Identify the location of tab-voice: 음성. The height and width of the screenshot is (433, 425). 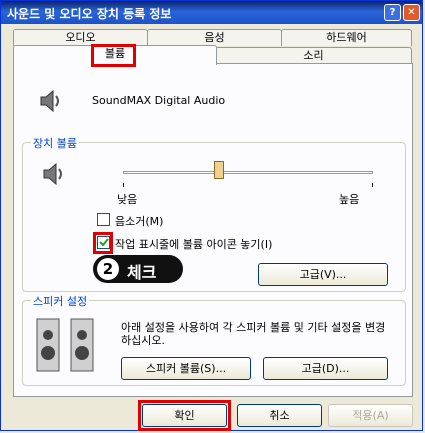
(214, 37).